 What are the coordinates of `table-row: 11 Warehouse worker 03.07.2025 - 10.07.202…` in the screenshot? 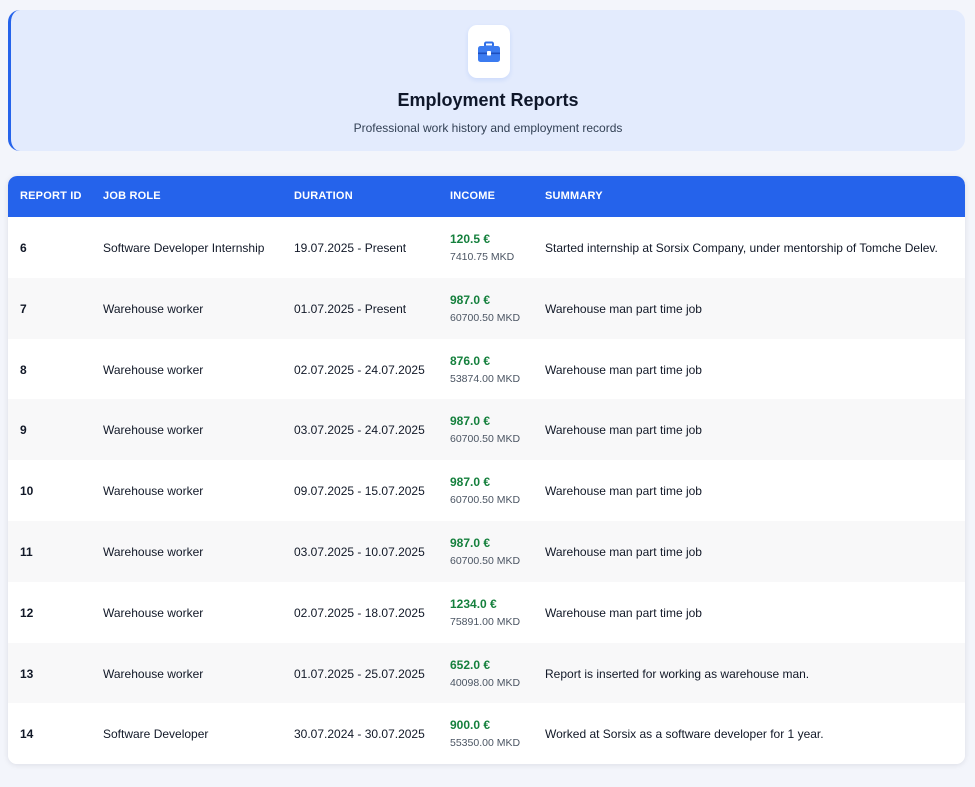 It's located at (486, 551).